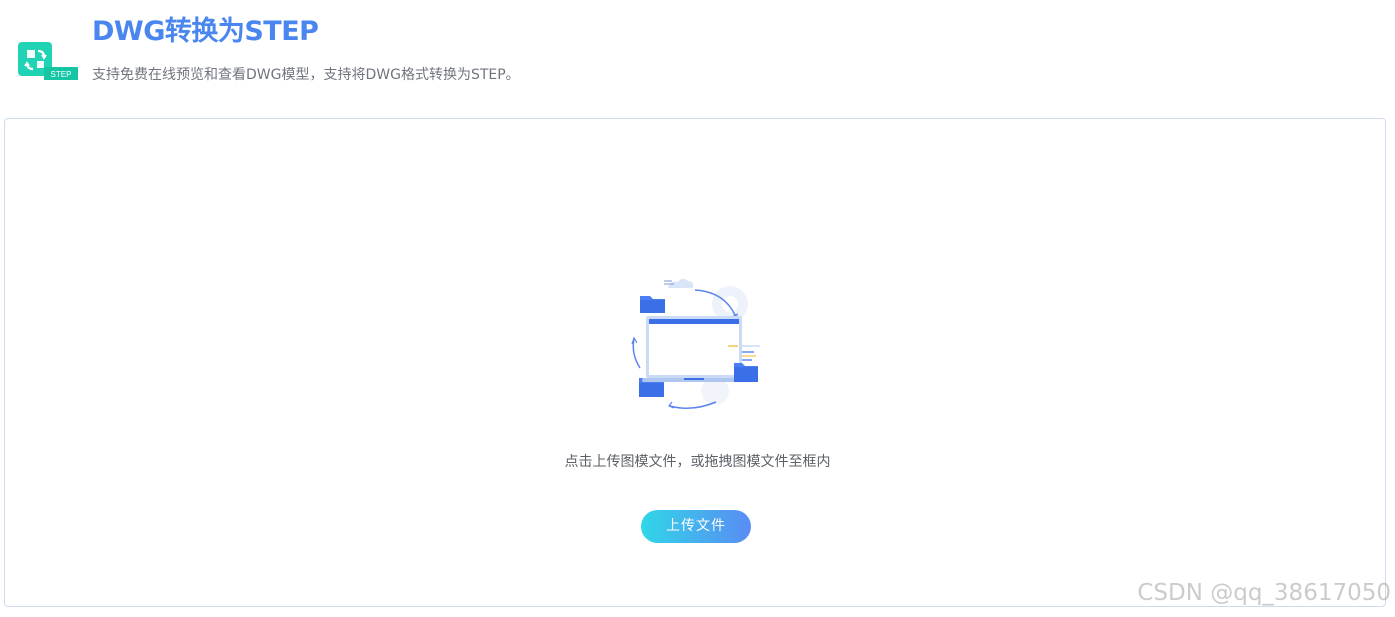 The width and height of the screenshot is (1395, 617). Describe the element at coordinates (695, 341) in the screenshot. I see `upload-folders-illustration` at that location.